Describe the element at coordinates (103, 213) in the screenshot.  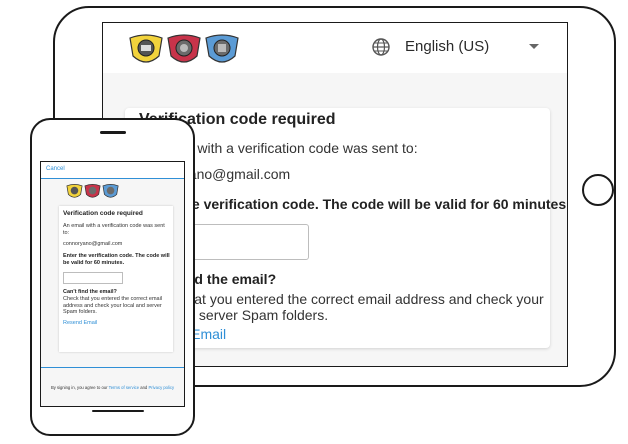
I see `card-title: Verification code required` at that location.